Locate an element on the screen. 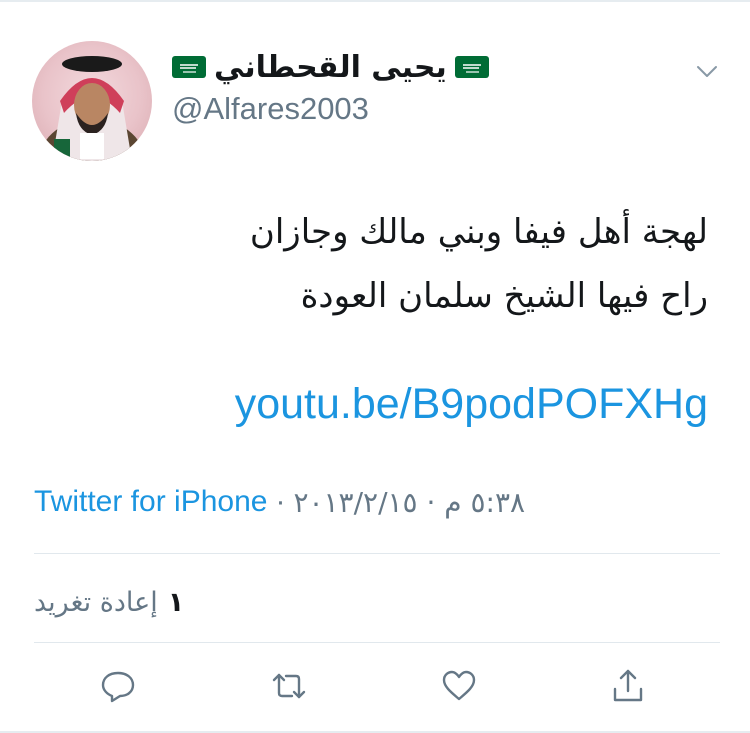 This screenshot has height=733, width=750. tweet-text-line: لهجة أهل فيفا وبني مالك وجازان is located at coordinates (478, 232).